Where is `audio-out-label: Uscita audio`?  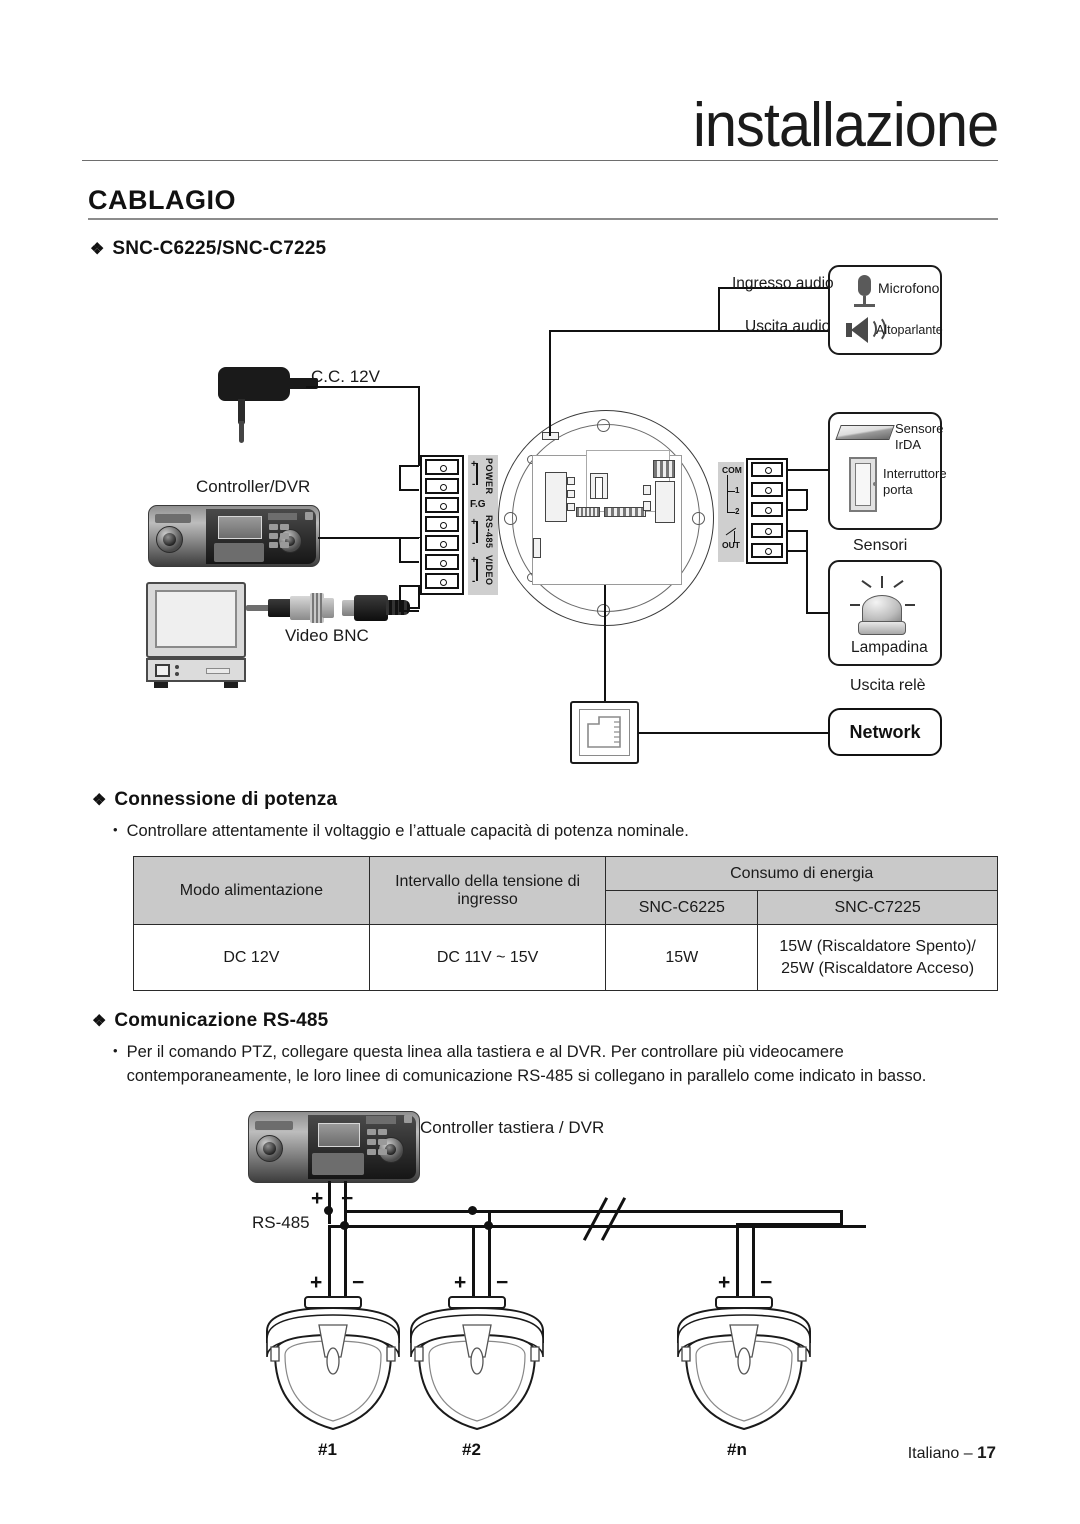 audio-out-label: Uscita audio is located at coordinates (788, 326).